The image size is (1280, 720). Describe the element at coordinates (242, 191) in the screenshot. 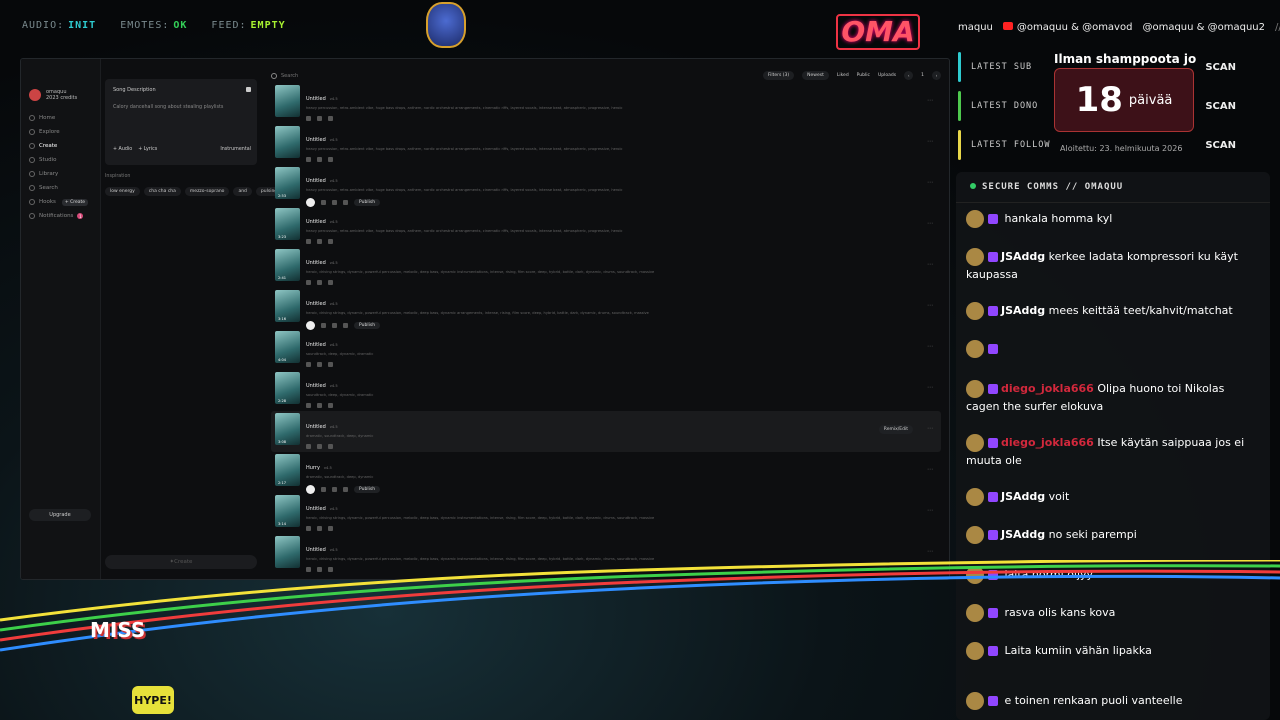

I see `inspiration-chip: and` at that location.